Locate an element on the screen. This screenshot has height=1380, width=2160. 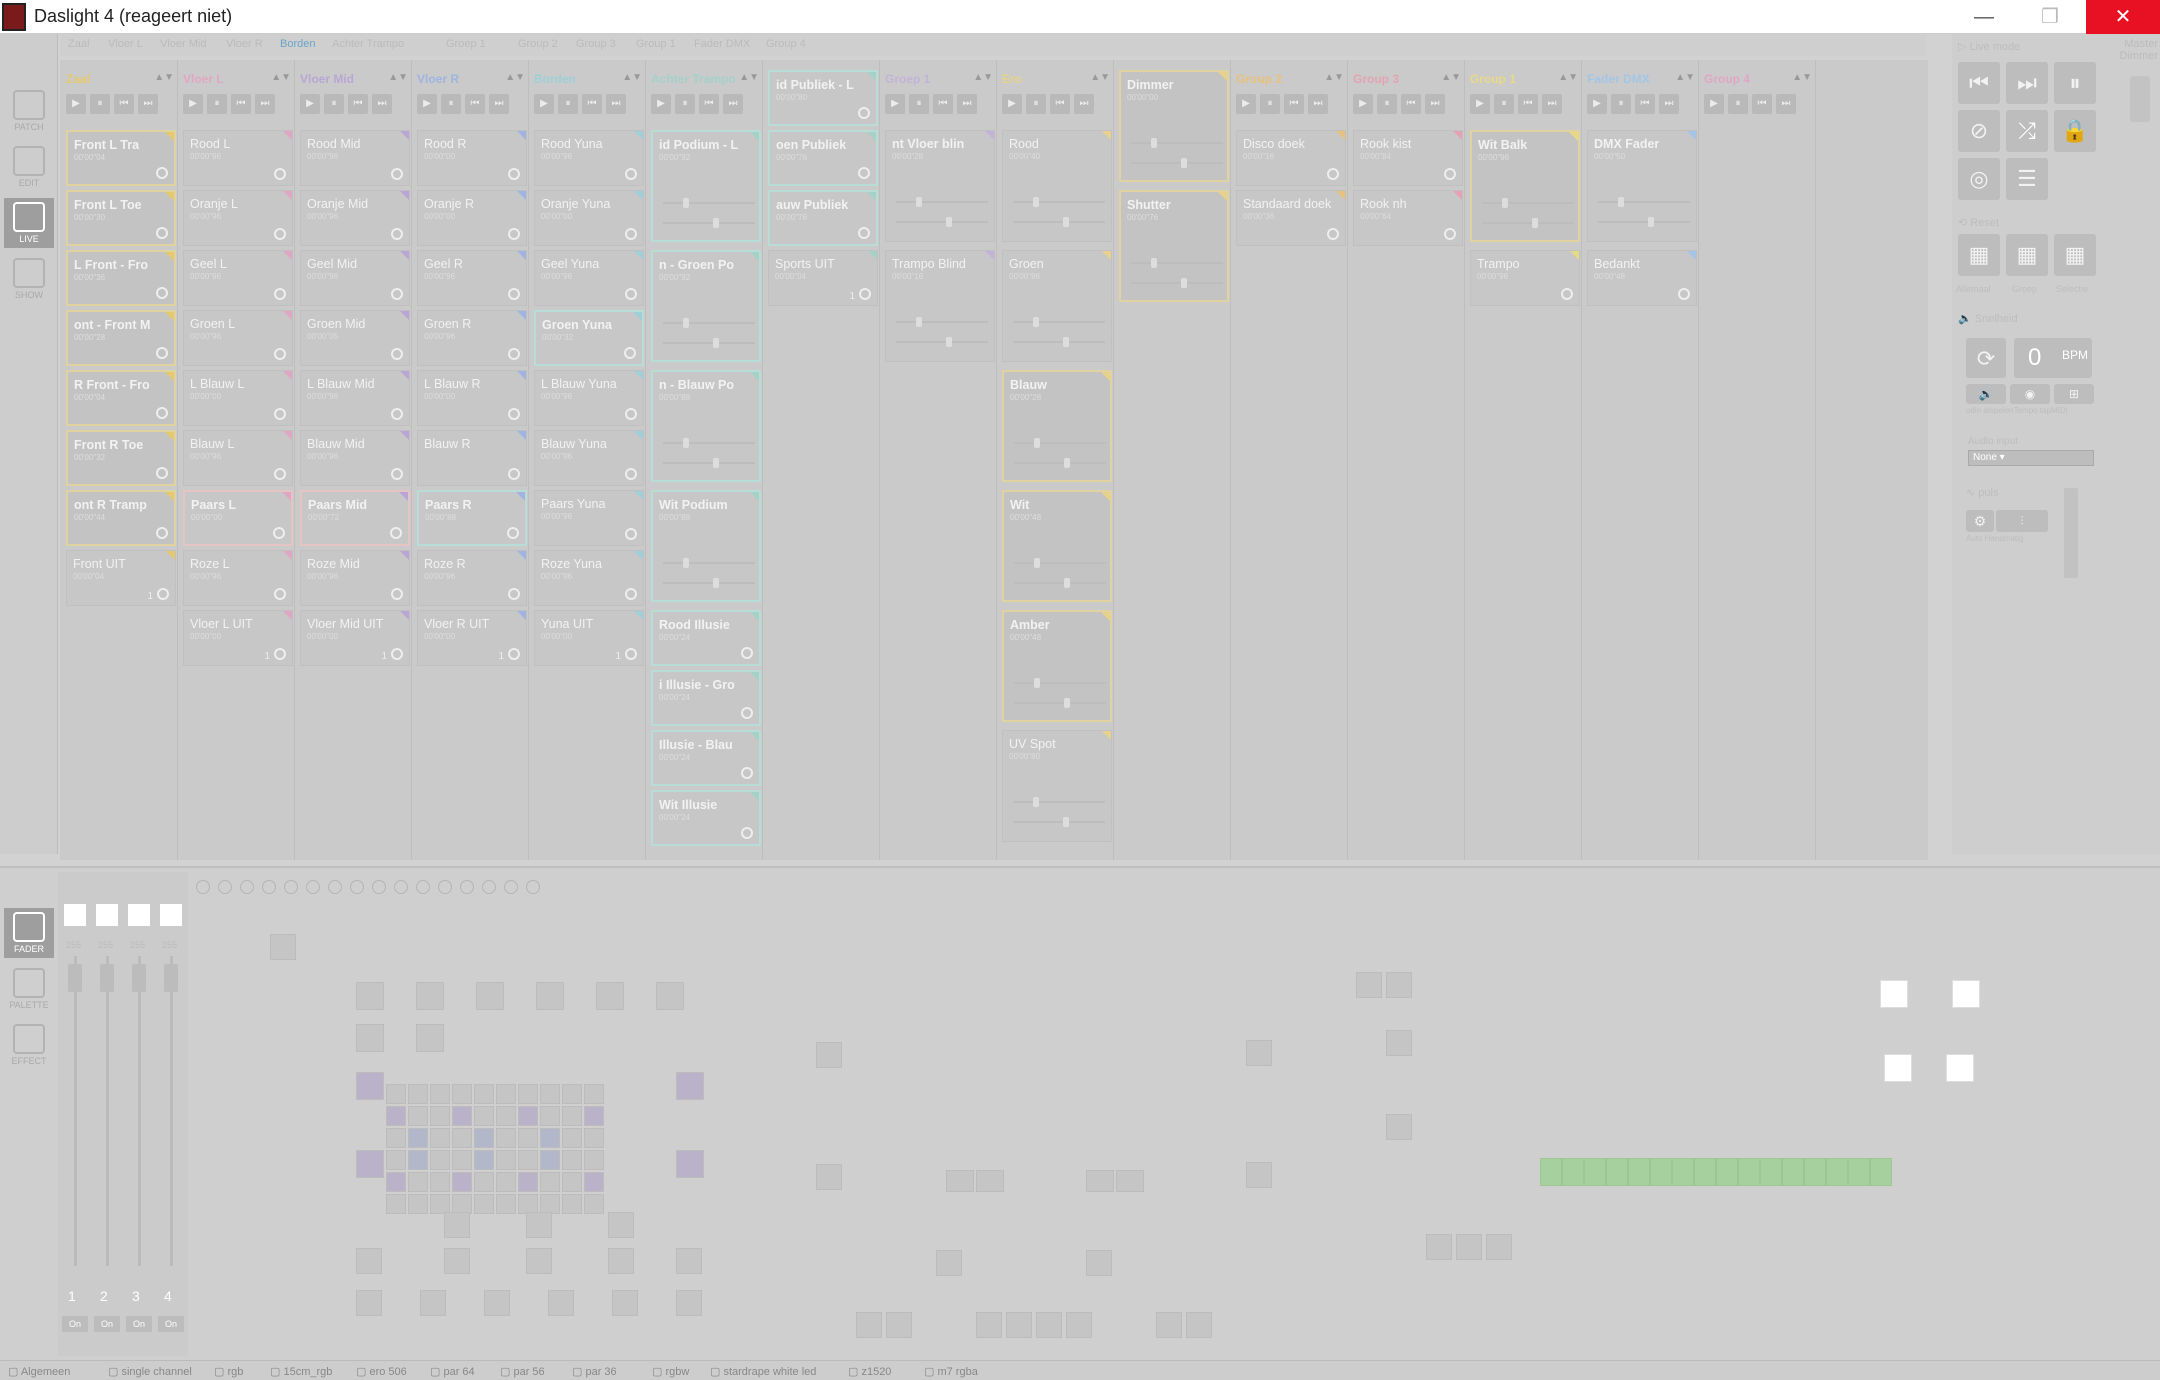
bottomnav-palette: PALETTE is located at coordinates (29, 989).